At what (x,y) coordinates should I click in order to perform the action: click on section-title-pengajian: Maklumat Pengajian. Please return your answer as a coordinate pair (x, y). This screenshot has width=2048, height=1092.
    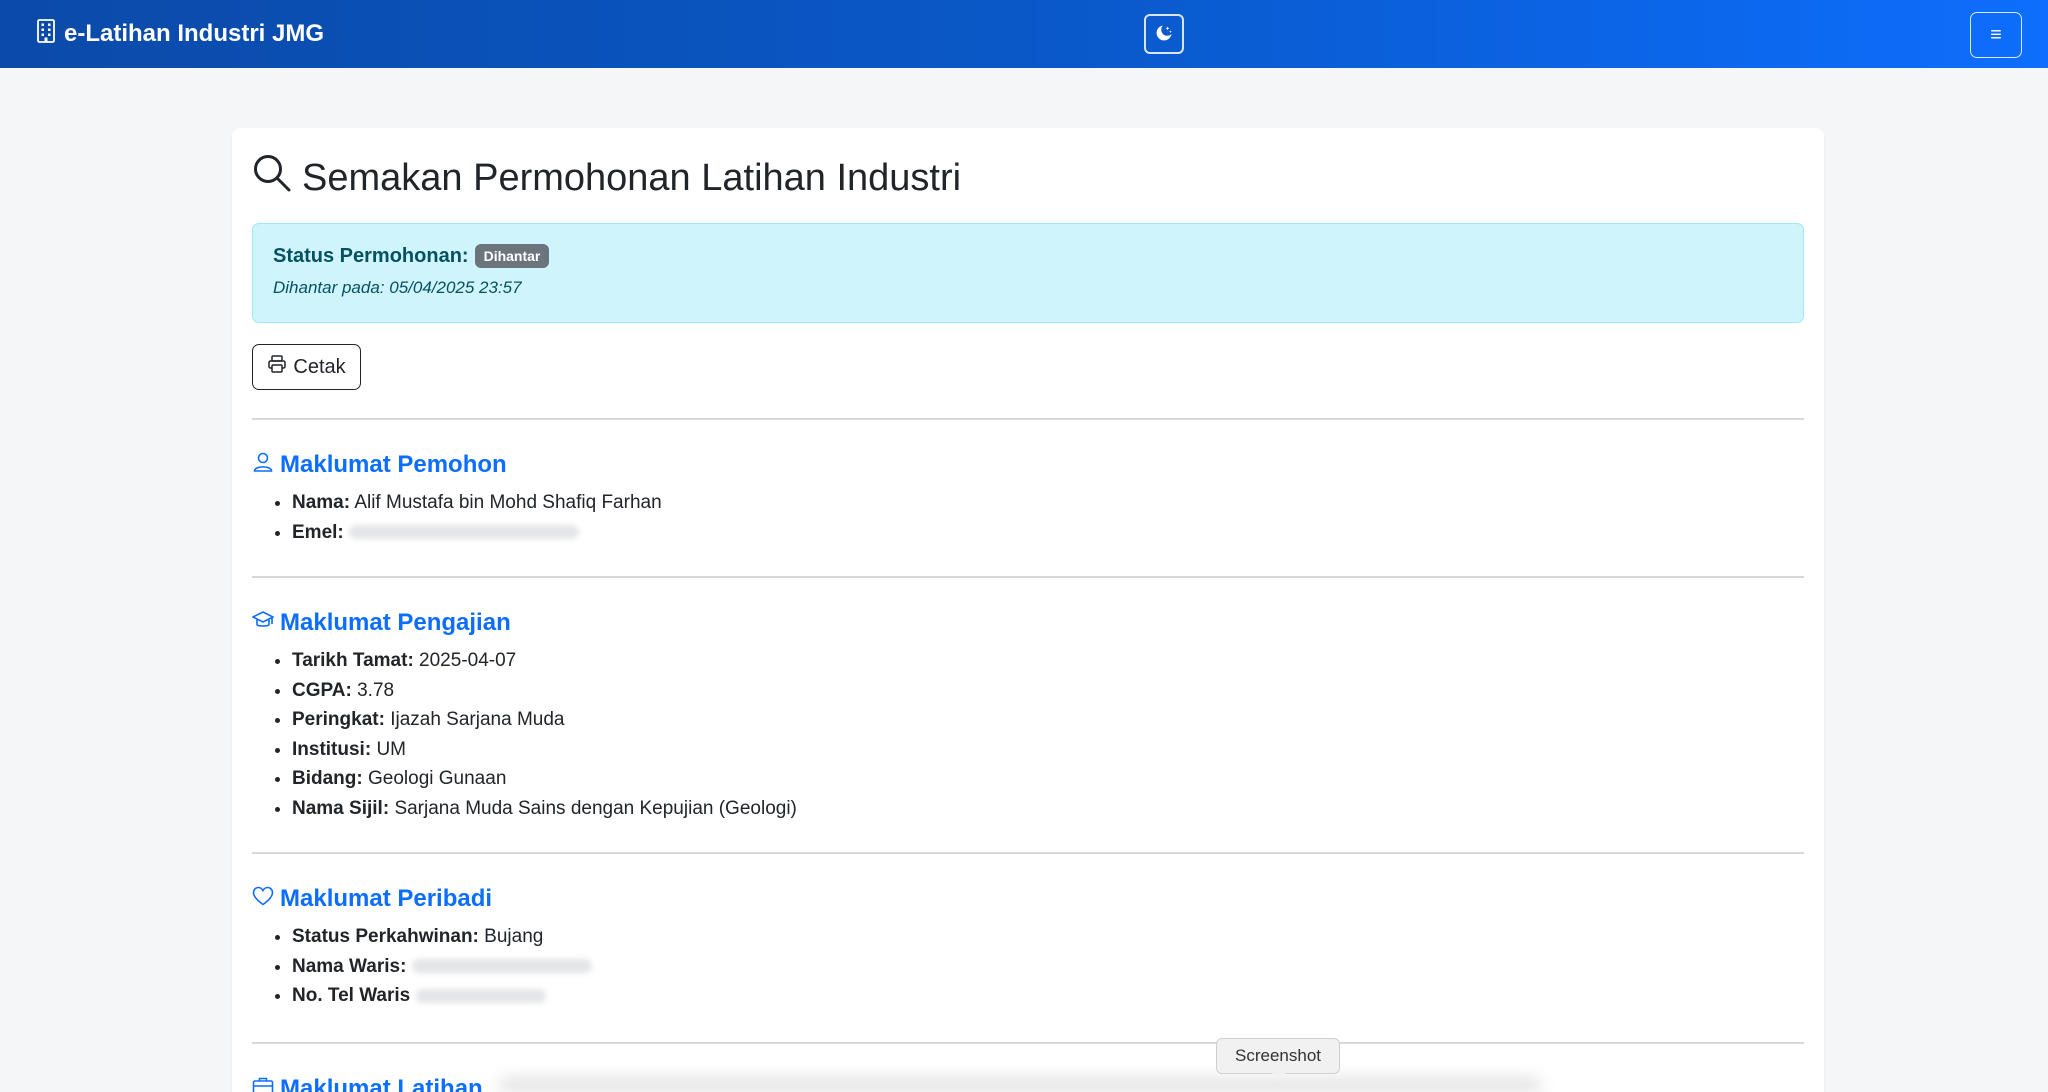
    Looking at the image, I should click on (381, 623).